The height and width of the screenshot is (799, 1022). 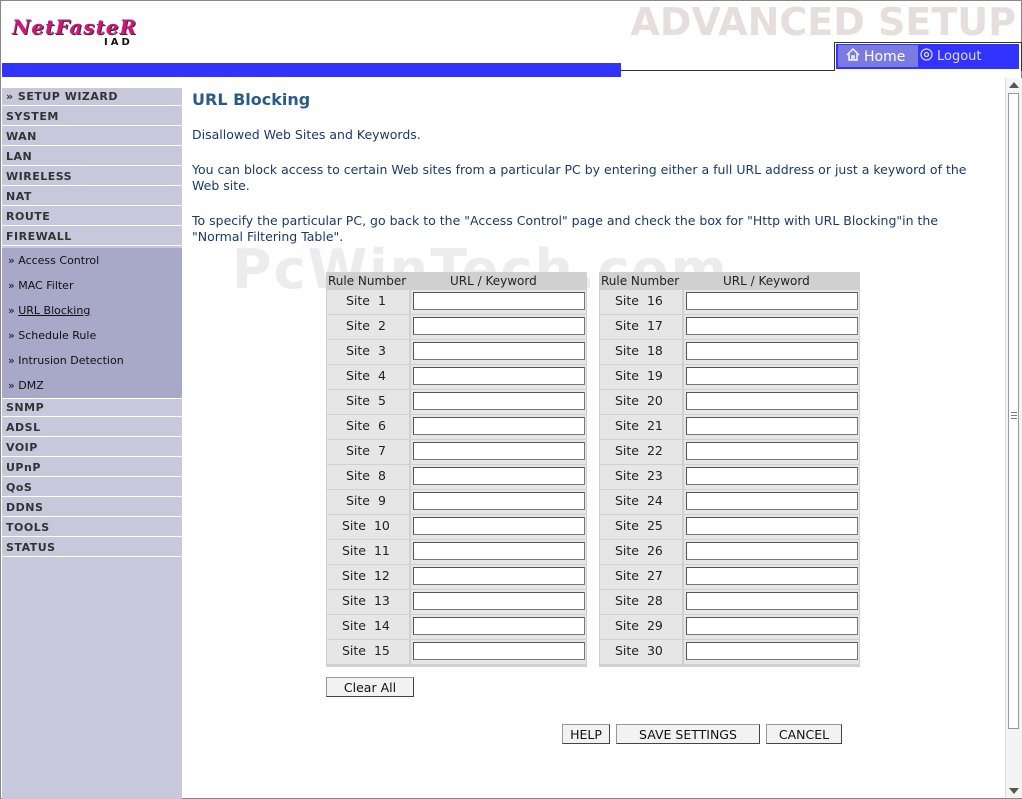 I want to click on table-row: Site 7, so click(x=456, y=452).